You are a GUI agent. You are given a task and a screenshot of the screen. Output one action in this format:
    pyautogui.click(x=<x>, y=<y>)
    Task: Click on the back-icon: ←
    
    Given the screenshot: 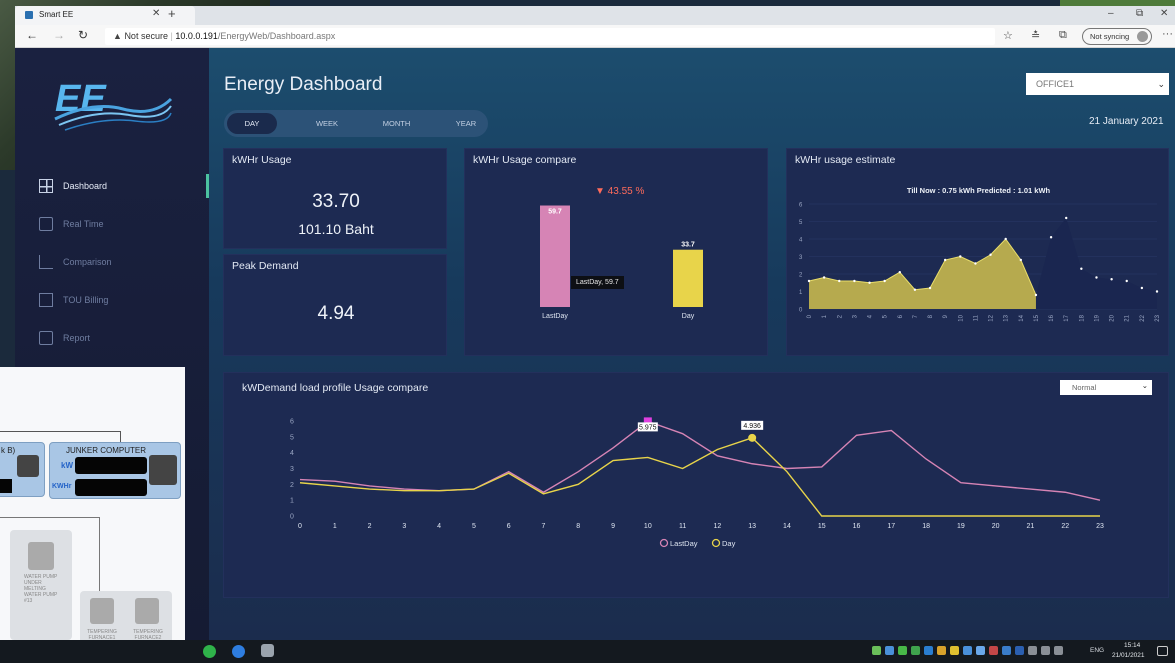 What is the action you would take?
    pyautogui.click(x=32, y=35)
    